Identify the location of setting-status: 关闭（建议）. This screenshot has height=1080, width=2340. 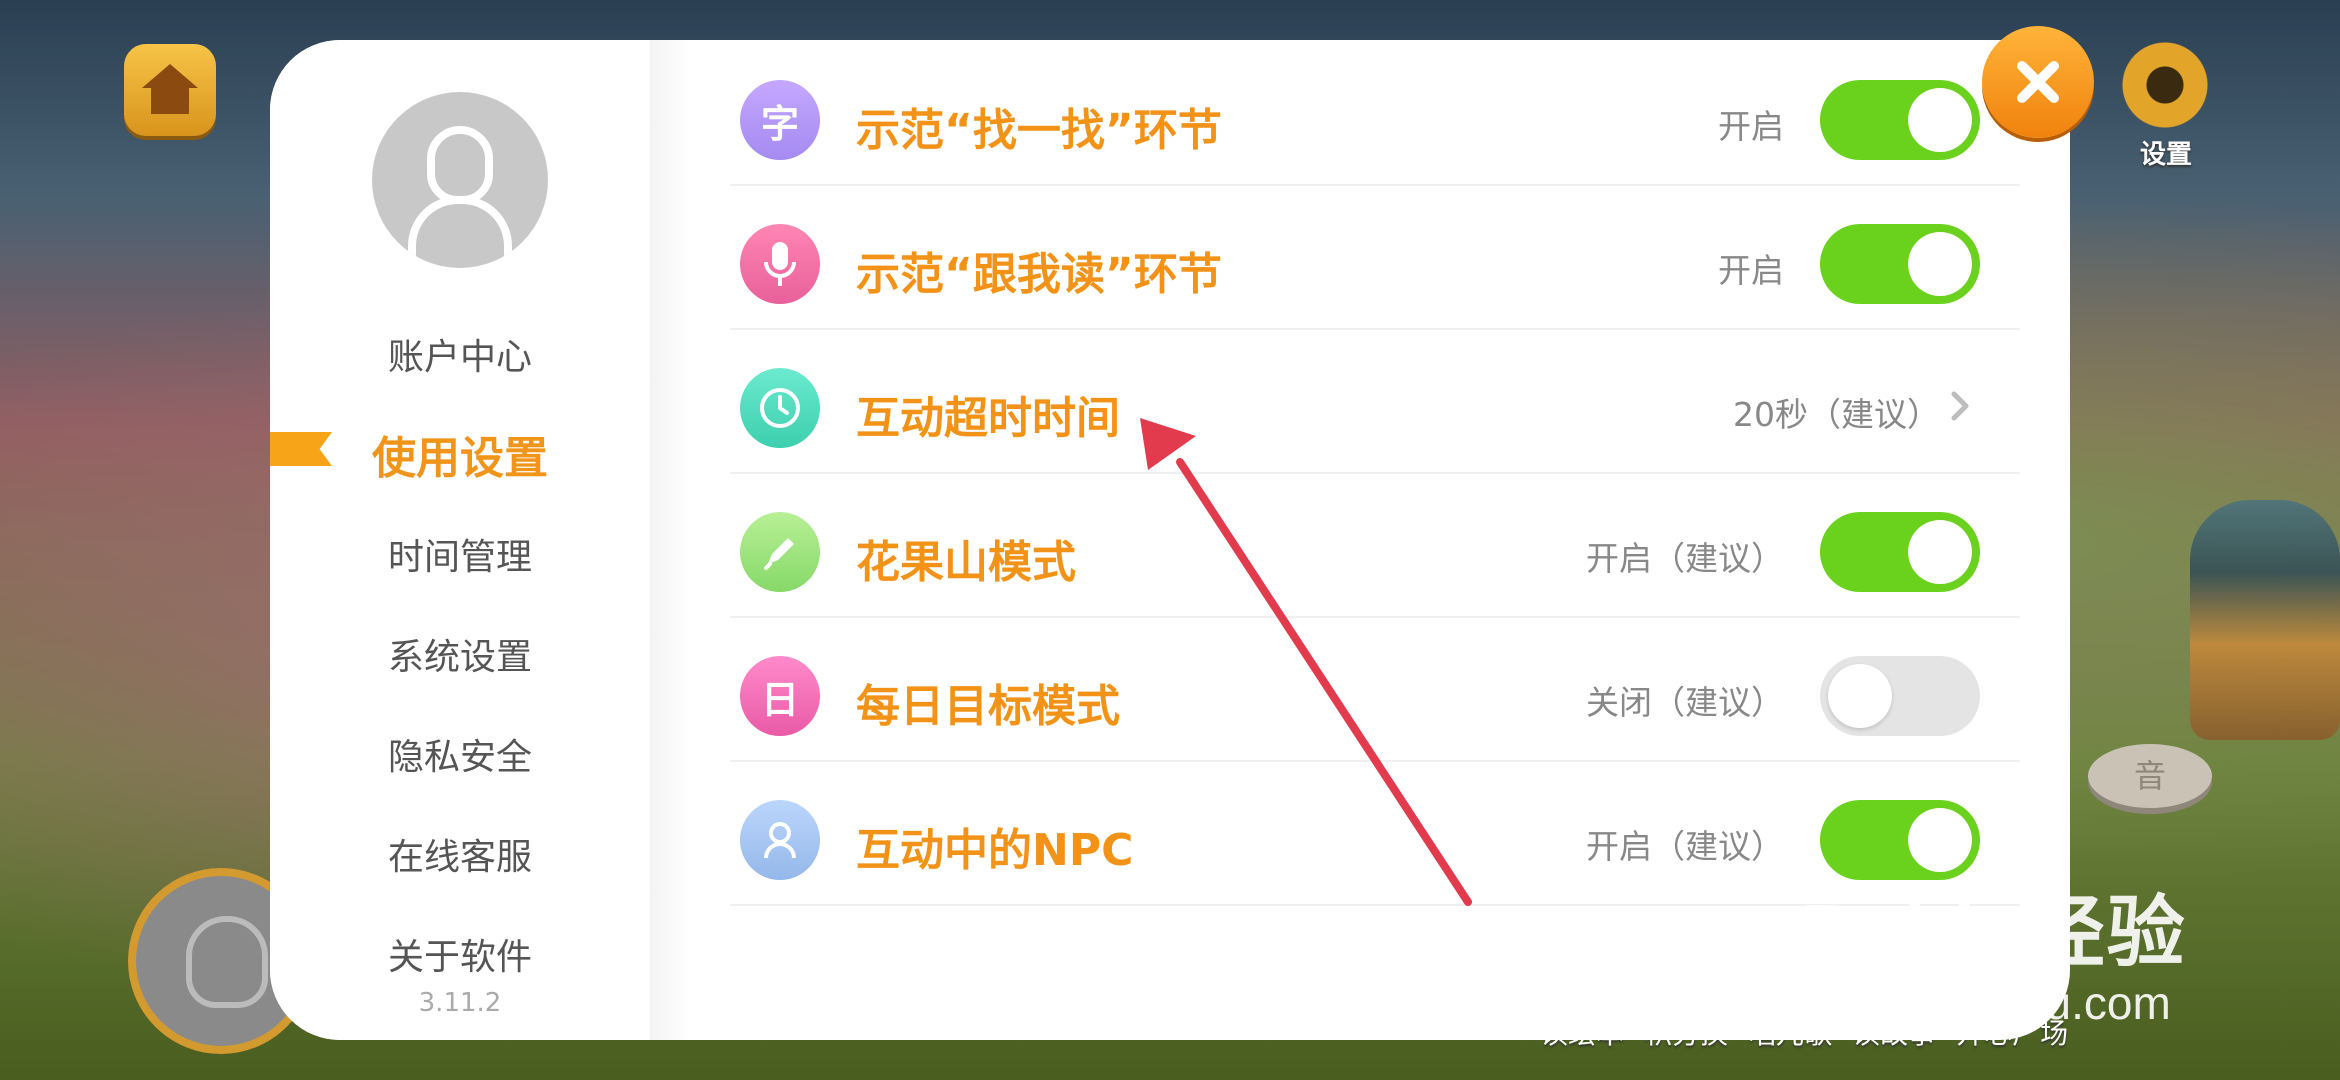
(1685, 702).